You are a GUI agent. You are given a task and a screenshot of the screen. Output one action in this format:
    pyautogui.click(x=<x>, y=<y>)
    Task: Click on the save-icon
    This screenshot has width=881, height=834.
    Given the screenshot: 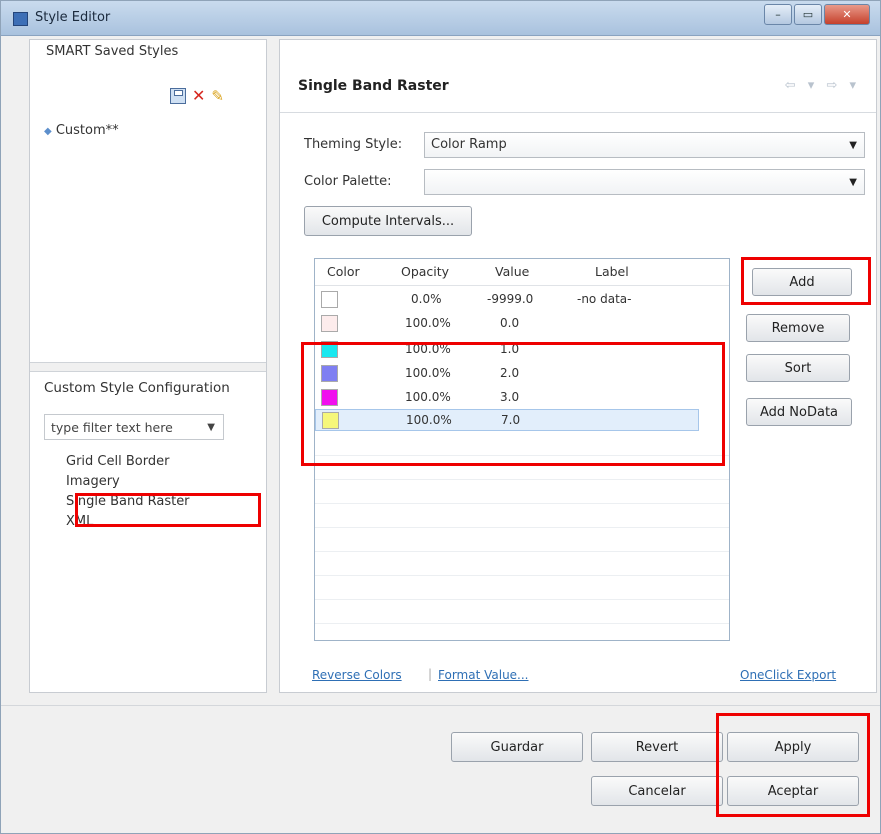 What is the action you would take?
    pyautogui.click(x=178, y=96)
    